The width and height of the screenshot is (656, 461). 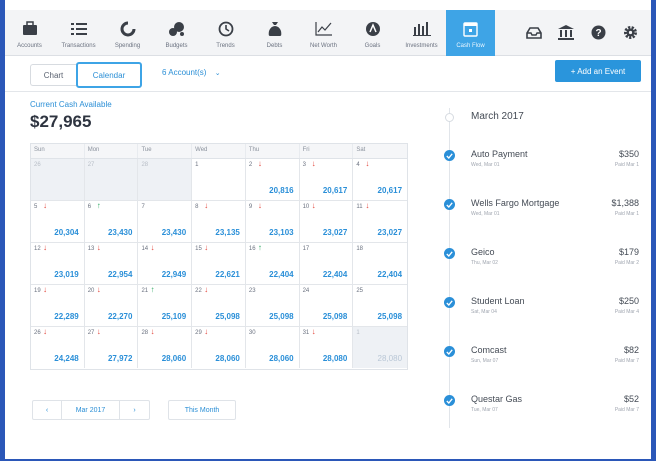 I want to click on day-balance: 28,060, so click(x=227, y=358).